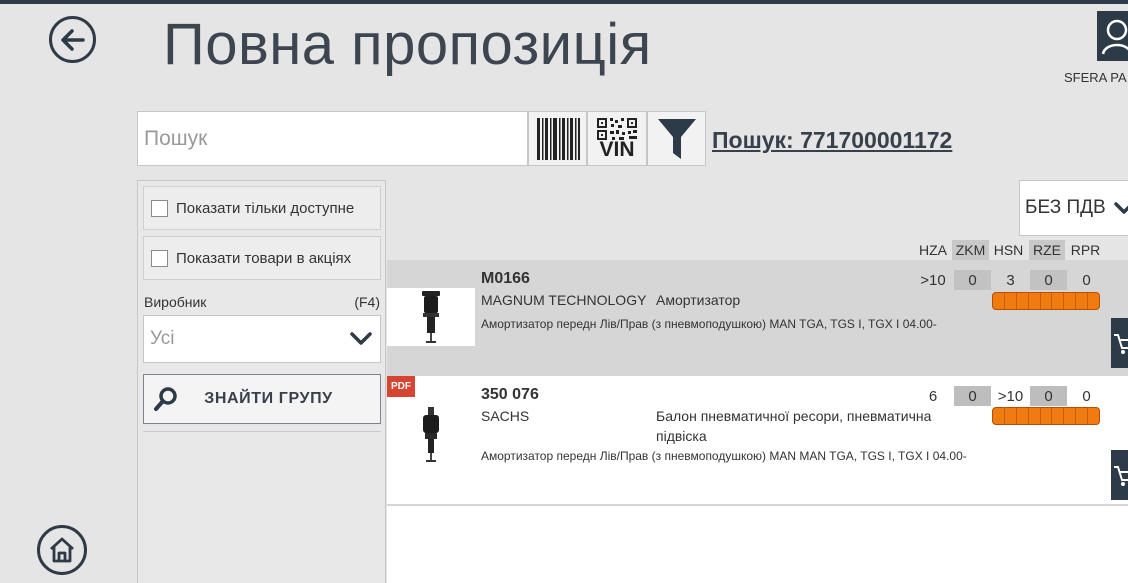 The height and width of the screenshot is (583, 1128). I want to click on air-spring-image, so click(431, 434).